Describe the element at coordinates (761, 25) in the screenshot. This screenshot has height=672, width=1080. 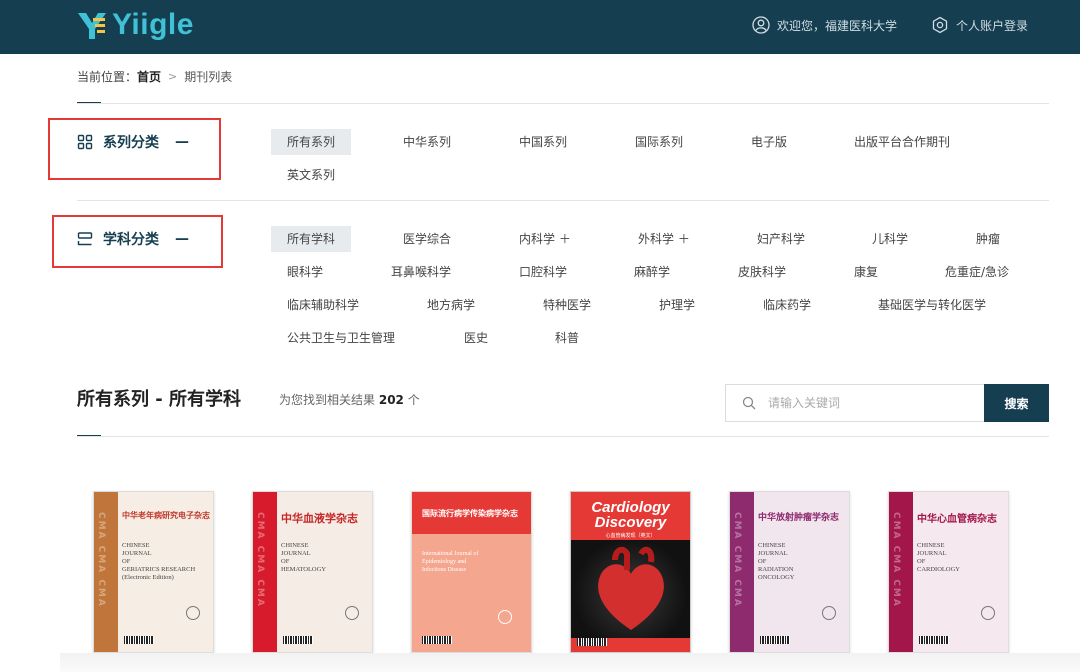
I see `user-icon` at that location.